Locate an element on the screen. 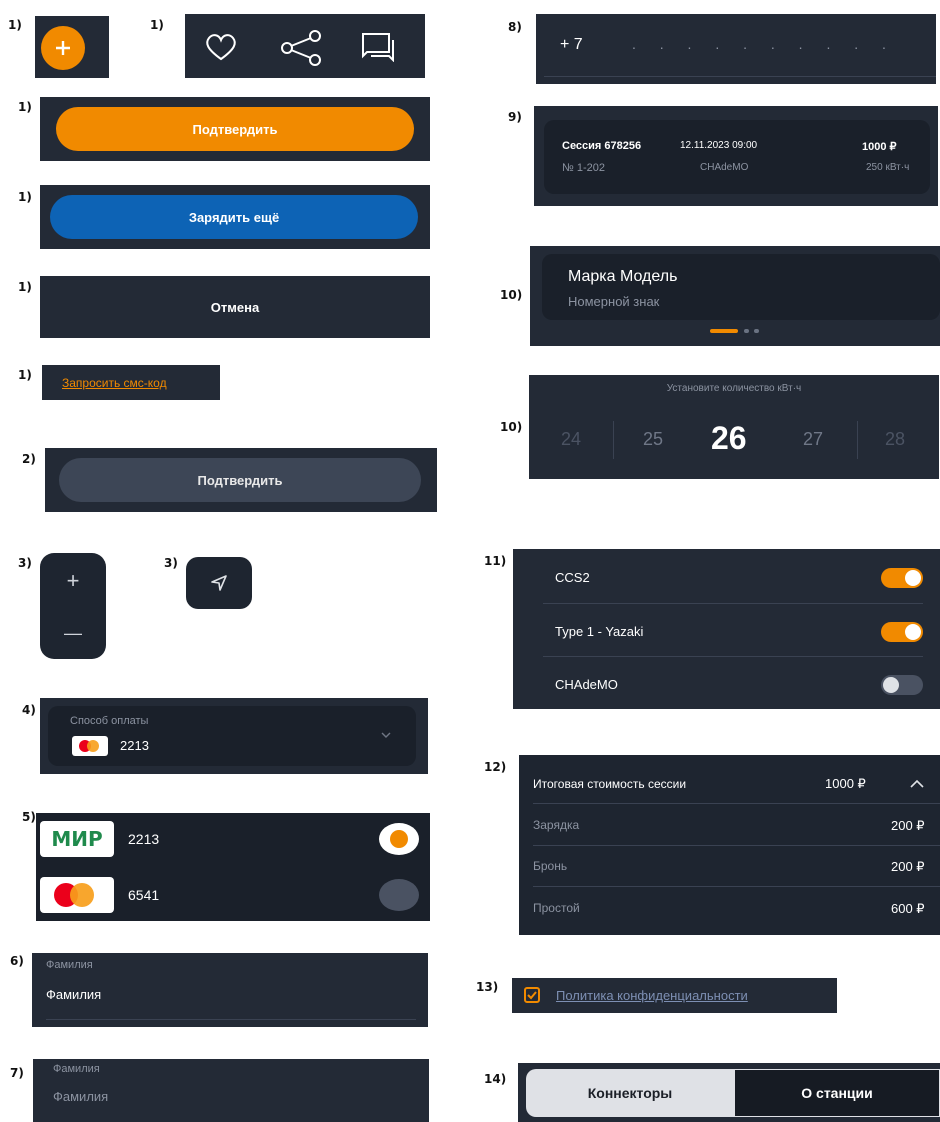 This screenshot has height=1122, width=940. cancel-button: Отмена is located at coordinates (235, 307).